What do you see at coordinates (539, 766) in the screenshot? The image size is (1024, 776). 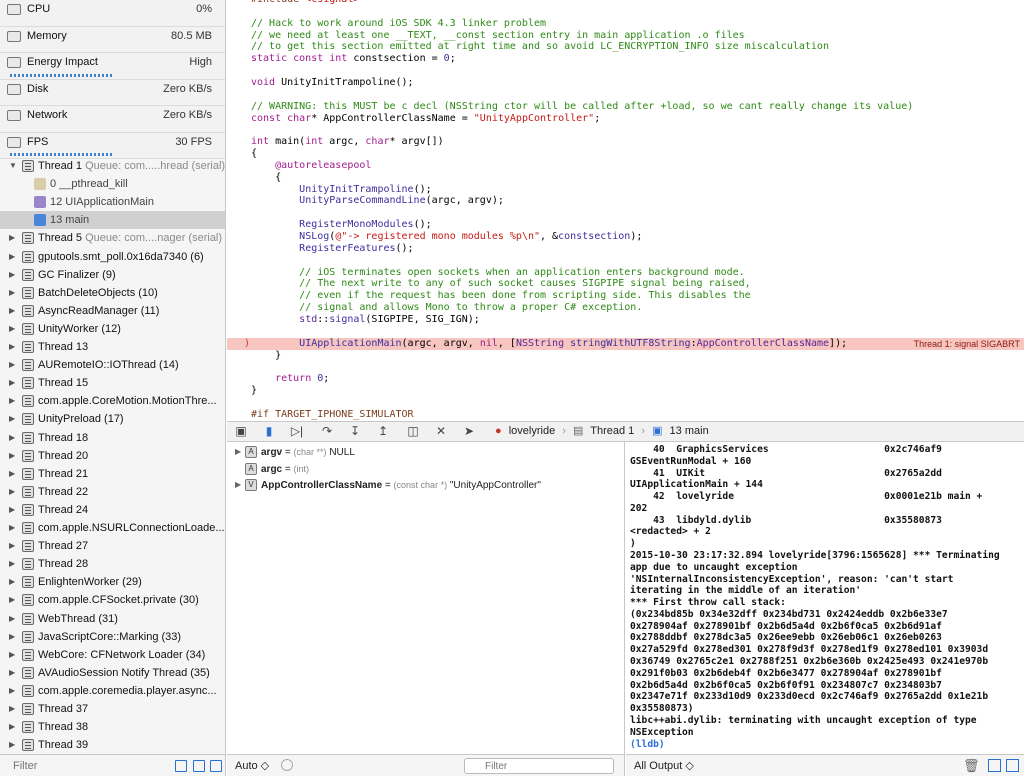 I see `variables-filter-input` at bounding box center [539, 766].